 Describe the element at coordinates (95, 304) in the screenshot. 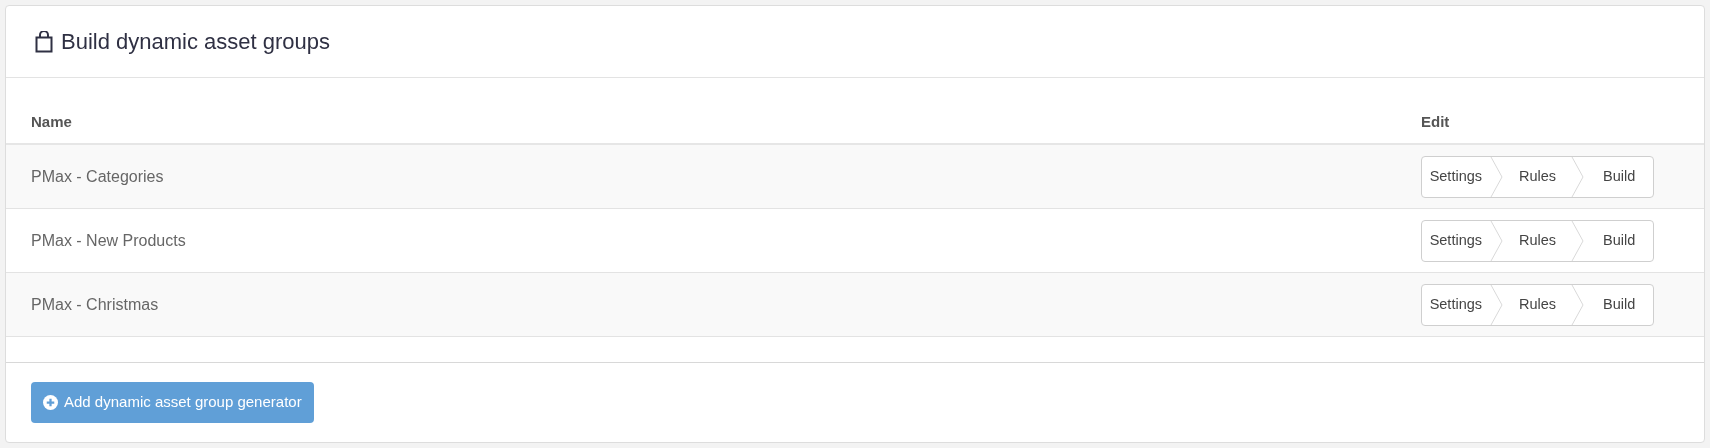

I see `table-cell-text: PMax - Christmas` at that location.